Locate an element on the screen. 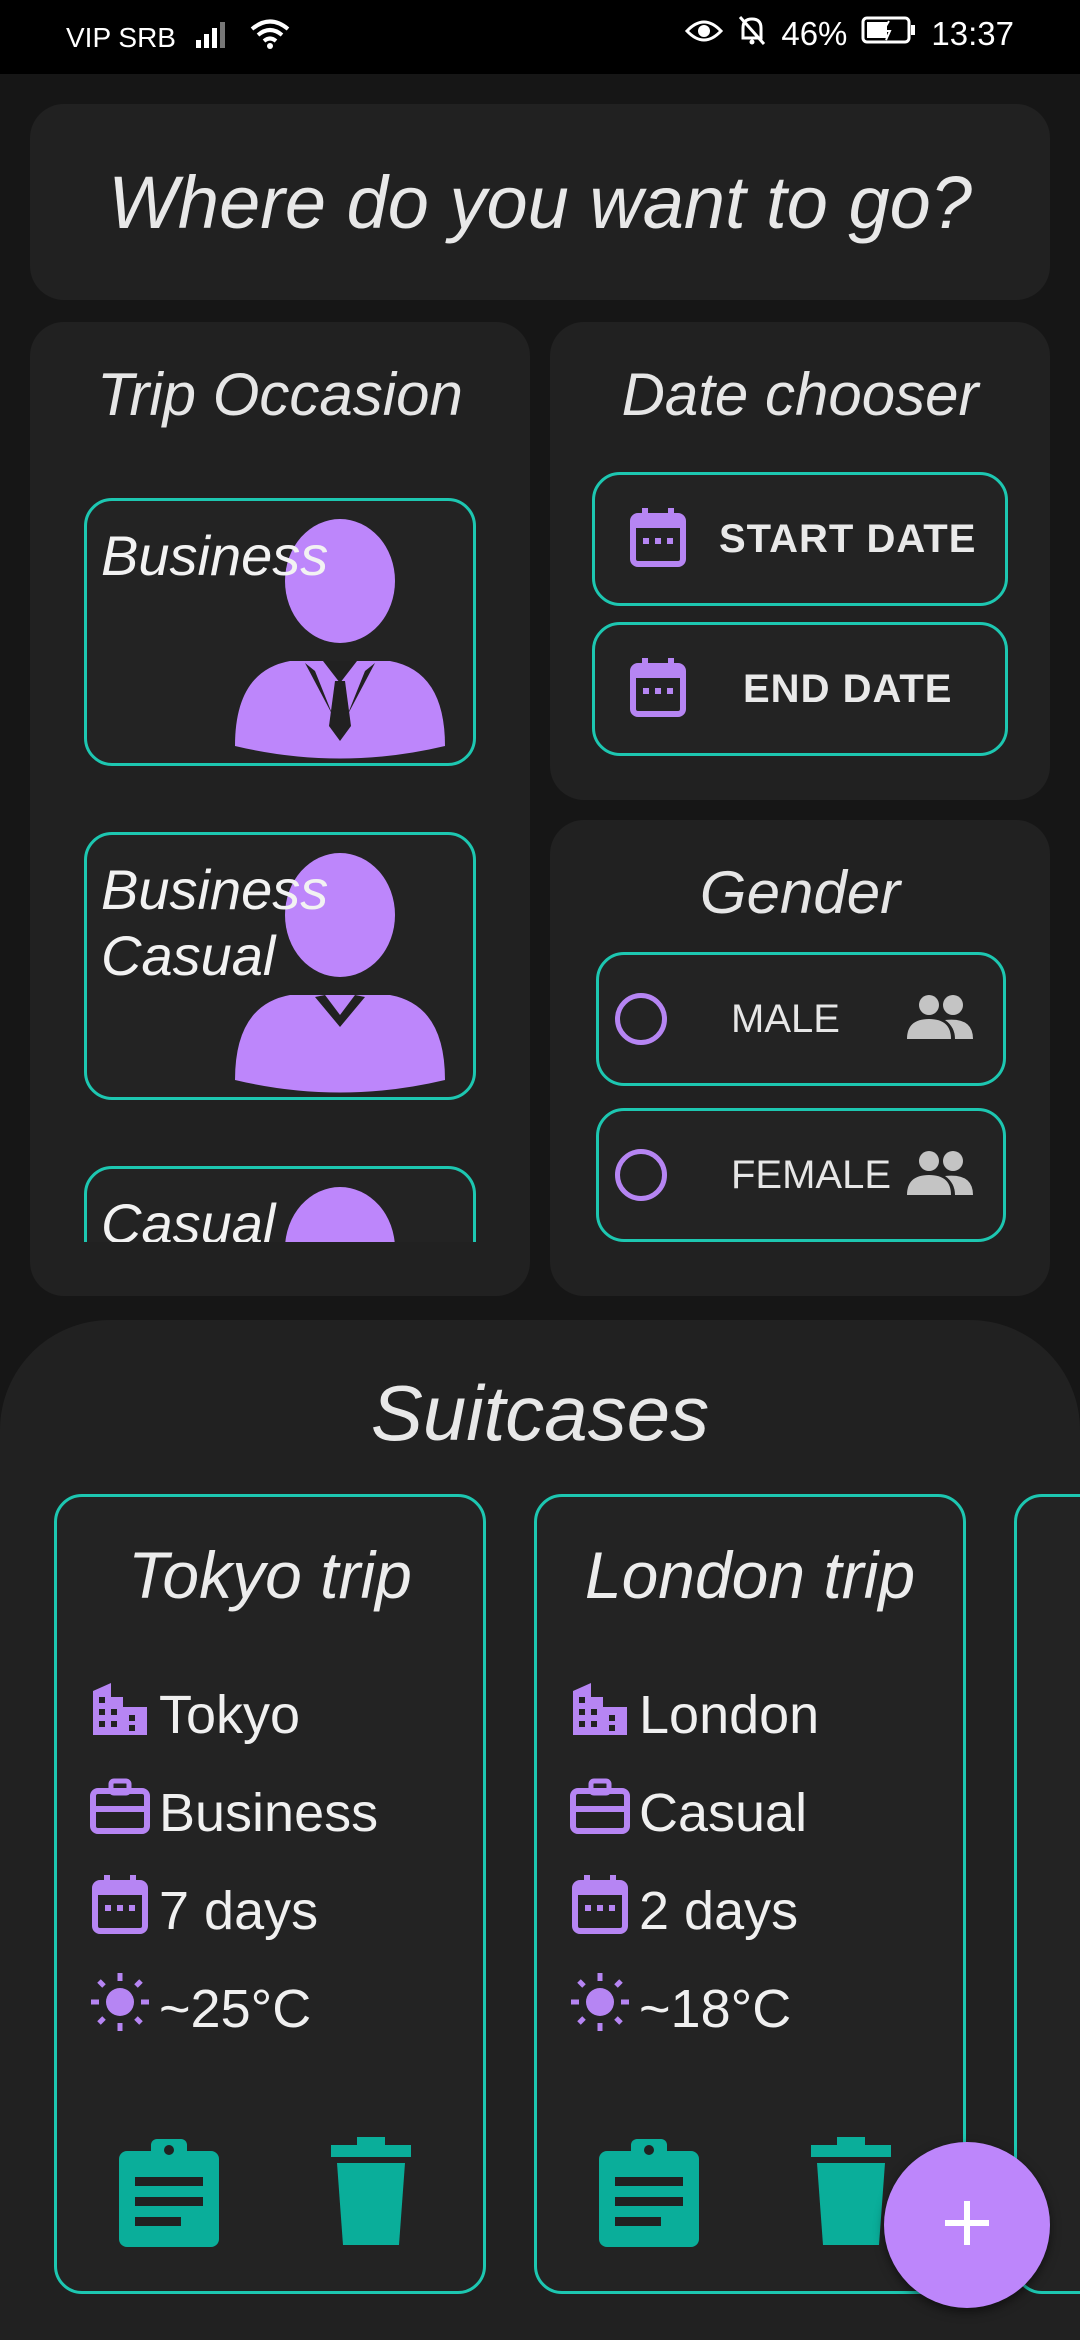 The width and height of the screenshot is (1080, 2340). gender-card: Gender MALE FEMALE is located at coordinates (800, 1058).